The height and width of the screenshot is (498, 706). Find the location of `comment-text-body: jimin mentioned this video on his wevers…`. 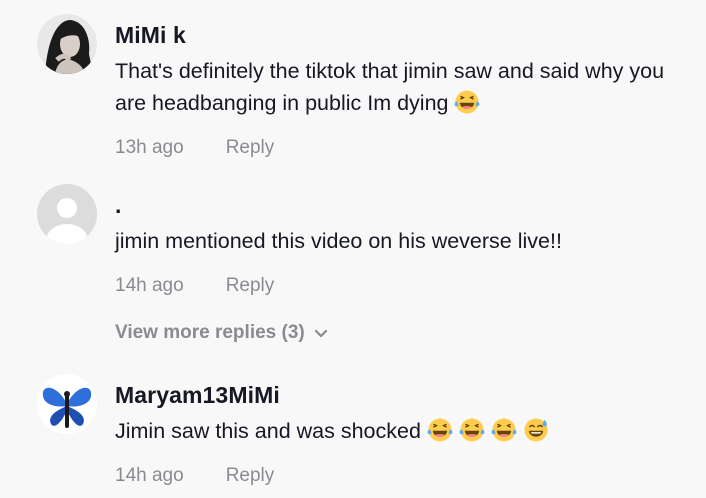

comment-text-body: jimin mentioned this video on his wevers… is located at coordinates (338, 241).